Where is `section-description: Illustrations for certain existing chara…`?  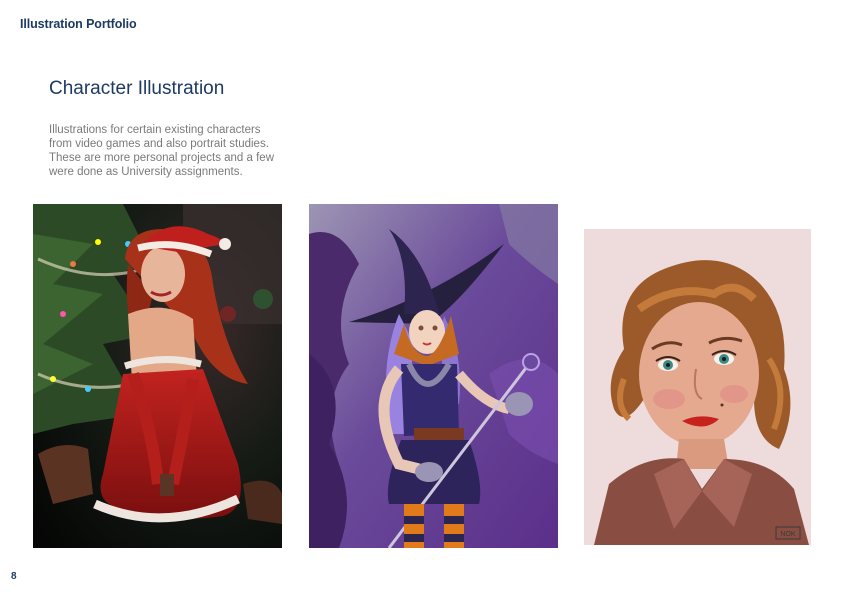 section-description: Illustrations for certain existing chara… is located at coordinates (174, 151).